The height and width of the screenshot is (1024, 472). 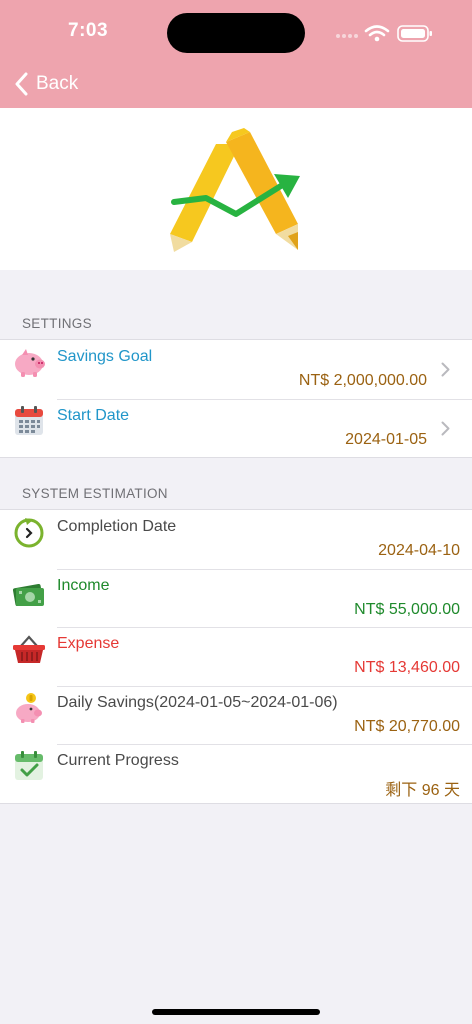 I want to click on daily-savings-title: Daily Savings(2024-01-05~2024-01-06), so click(x=197, y=702).